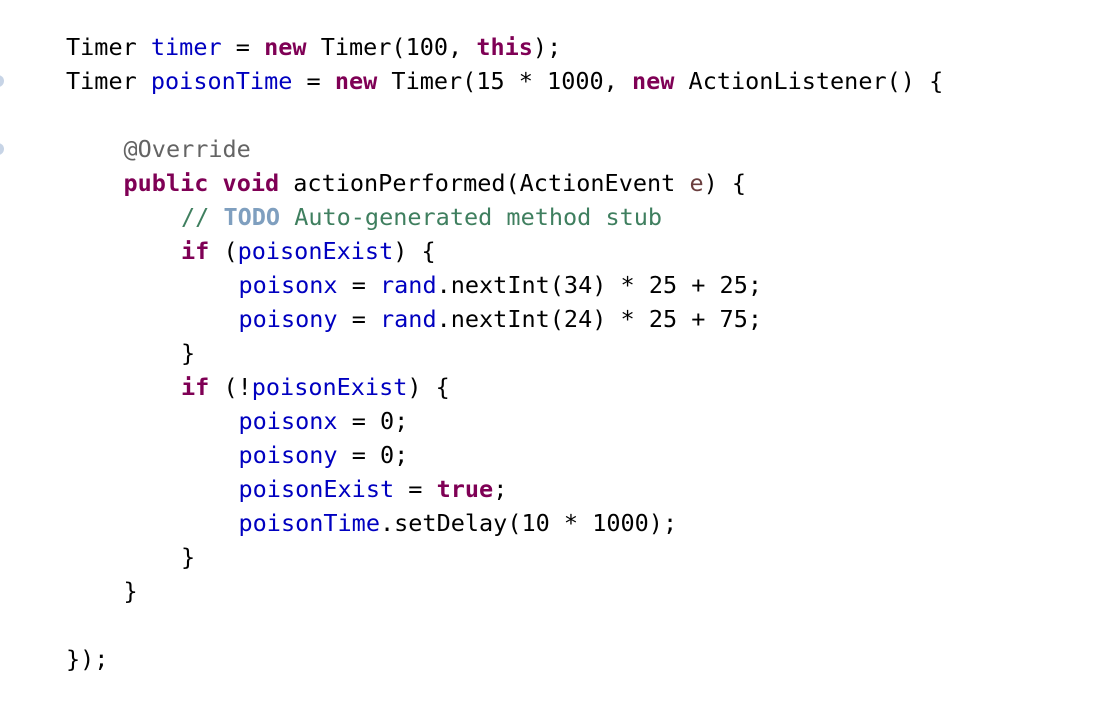  Describe the element at coordinates (252, 217) in the screenshot. I see `todo-tag: TODO` at that location.